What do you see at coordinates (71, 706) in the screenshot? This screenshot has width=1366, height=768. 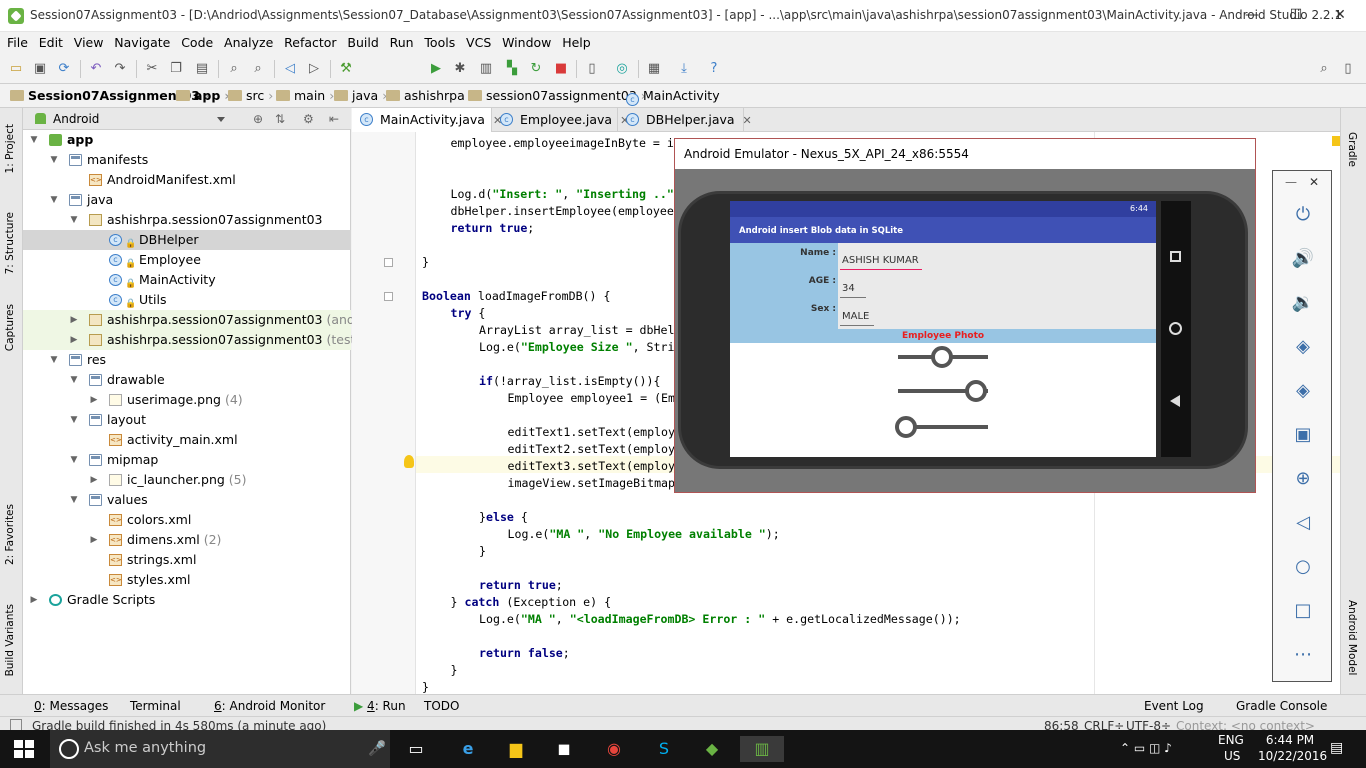 I see `tab-messages: 0: Messages` at bounding box center [71, 706].